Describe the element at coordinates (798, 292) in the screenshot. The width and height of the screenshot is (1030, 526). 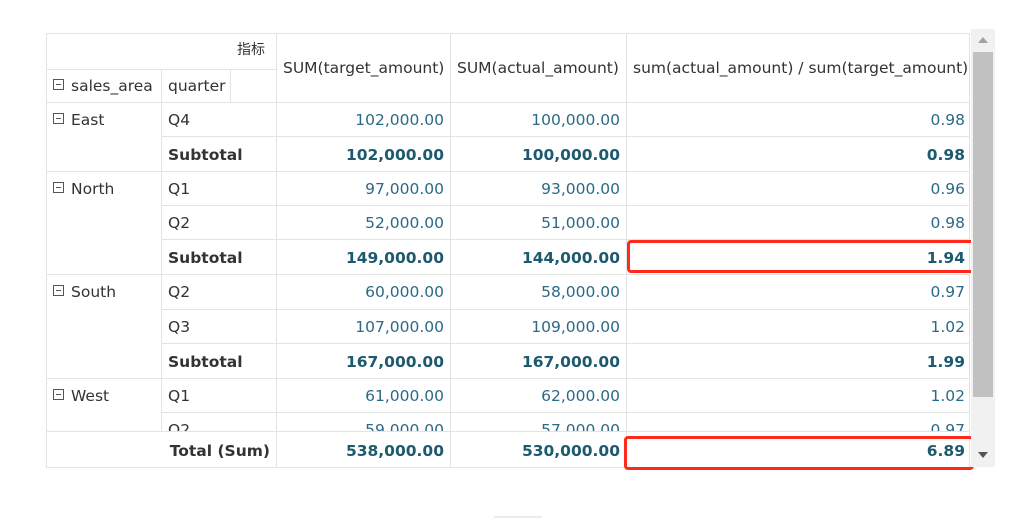
I see `ratio-value: 0.97` at that location.